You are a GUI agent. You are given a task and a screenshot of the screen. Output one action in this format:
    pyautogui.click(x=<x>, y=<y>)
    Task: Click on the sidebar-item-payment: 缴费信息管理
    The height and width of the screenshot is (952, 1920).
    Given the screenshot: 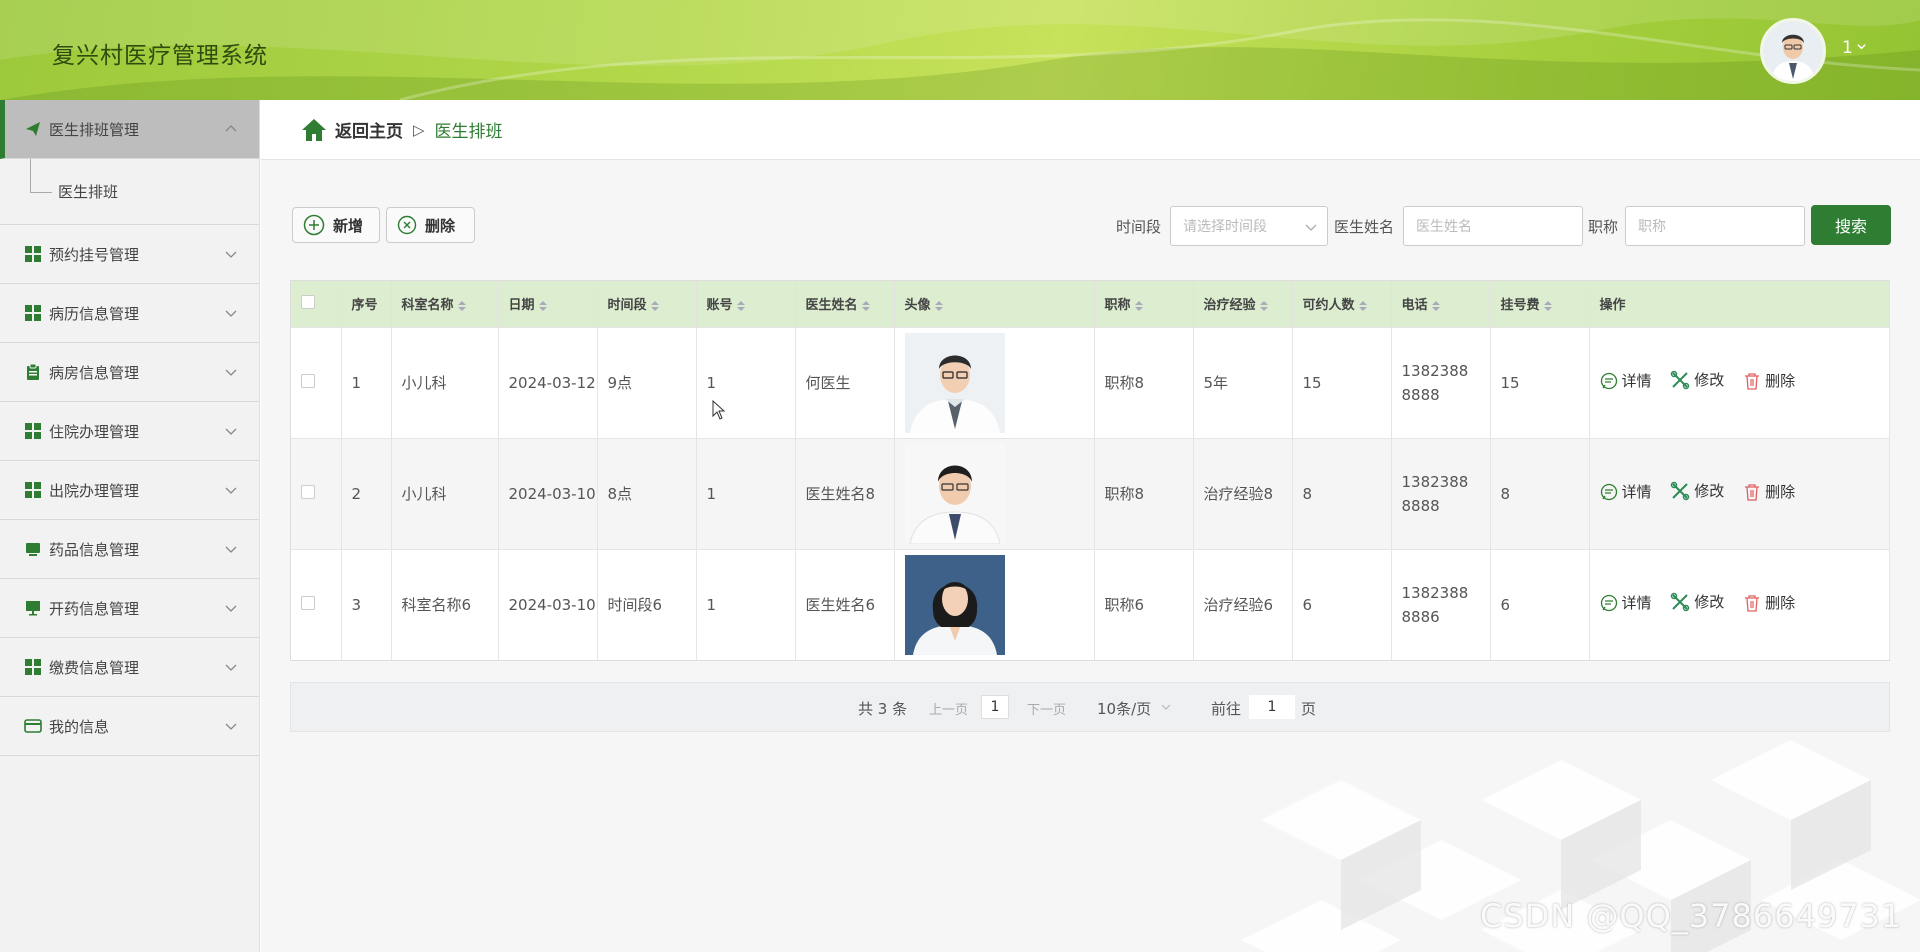 What is the action you would take?
    pyautogui.click(x=129, y=667)
    